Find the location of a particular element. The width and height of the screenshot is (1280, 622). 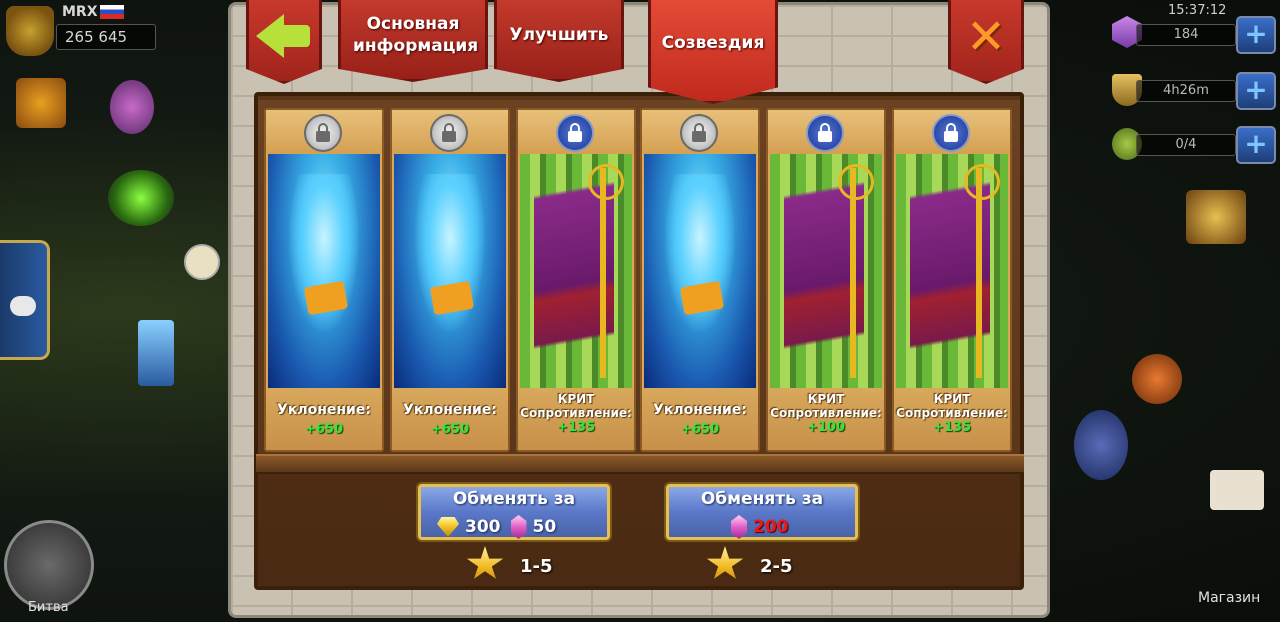

close-button: ✕ is located at coordinates (986, 42).